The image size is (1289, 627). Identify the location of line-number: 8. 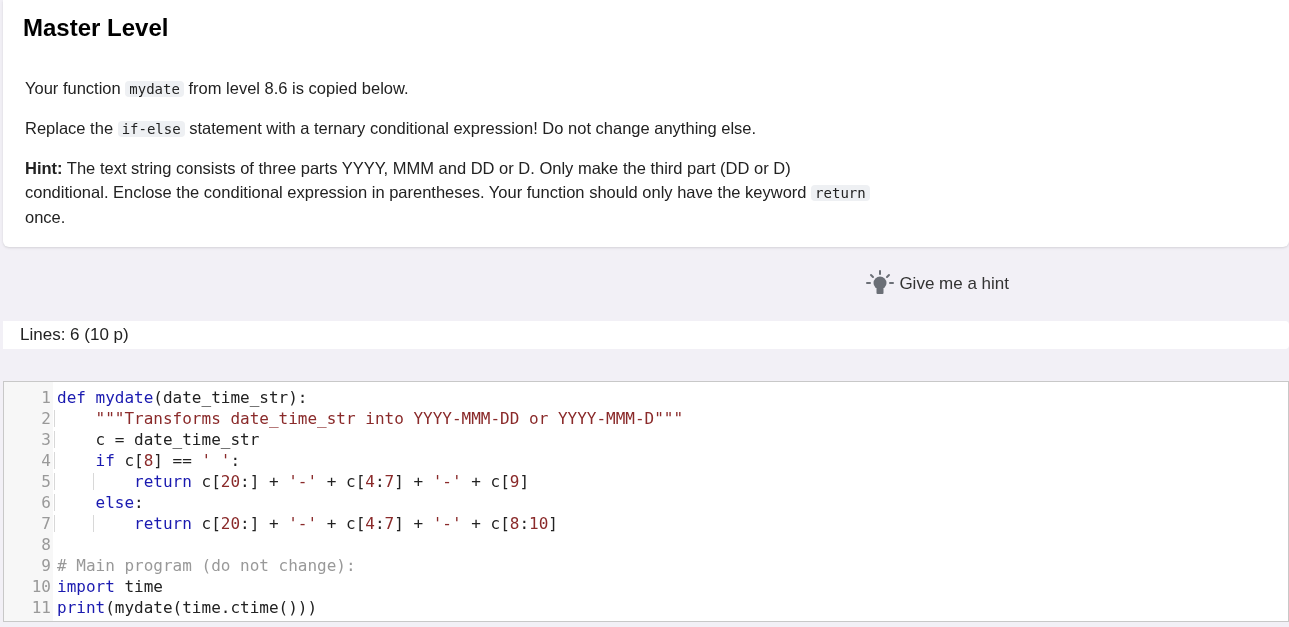
(46, 544).